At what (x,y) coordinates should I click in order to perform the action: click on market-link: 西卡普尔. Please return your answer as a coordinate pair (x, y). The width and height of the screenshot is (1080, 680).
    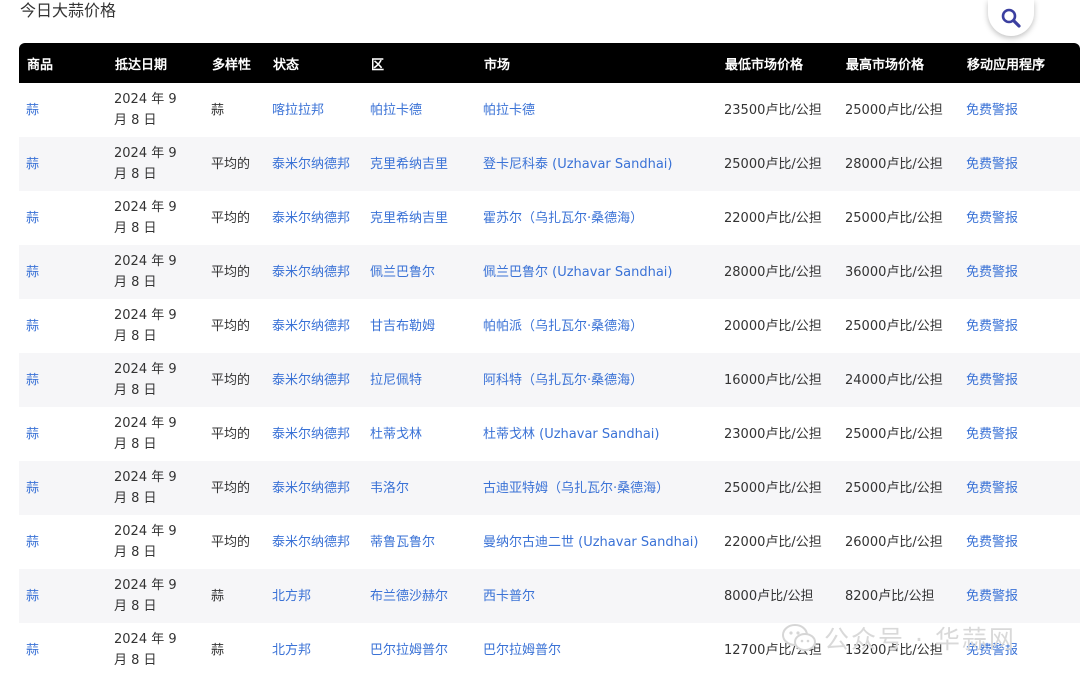
    Looking at the image, I should click on (509, 596).